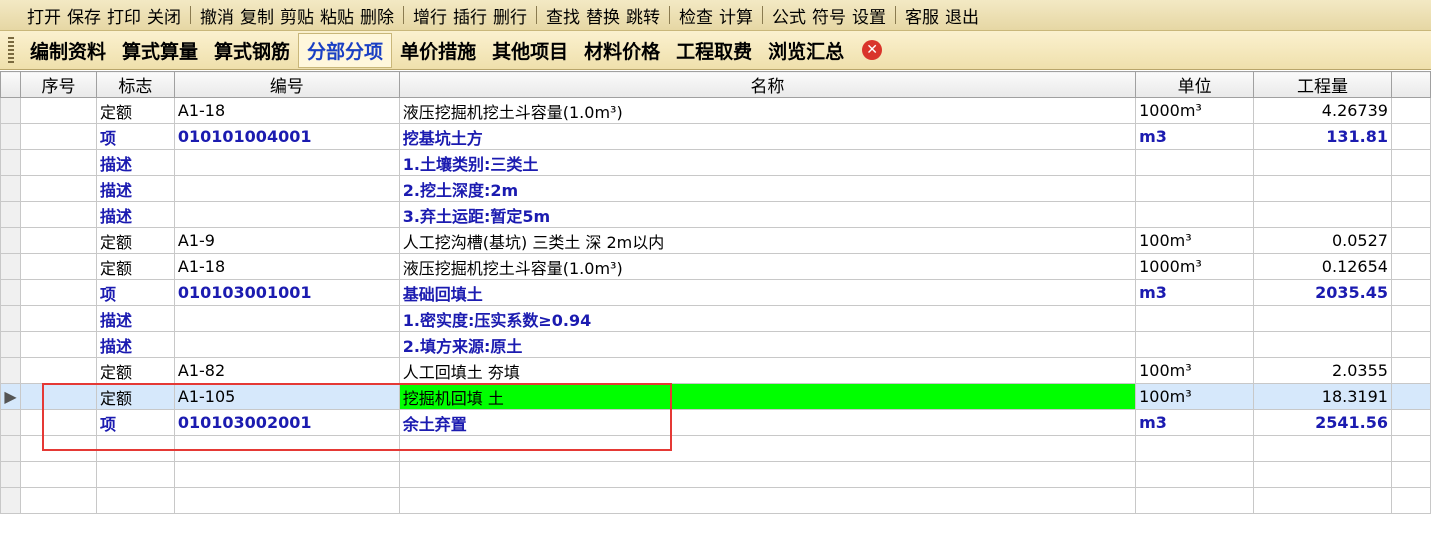 The image size is (1431, 558). I want to click on tab-5: 其他项目, so click(530, 50).